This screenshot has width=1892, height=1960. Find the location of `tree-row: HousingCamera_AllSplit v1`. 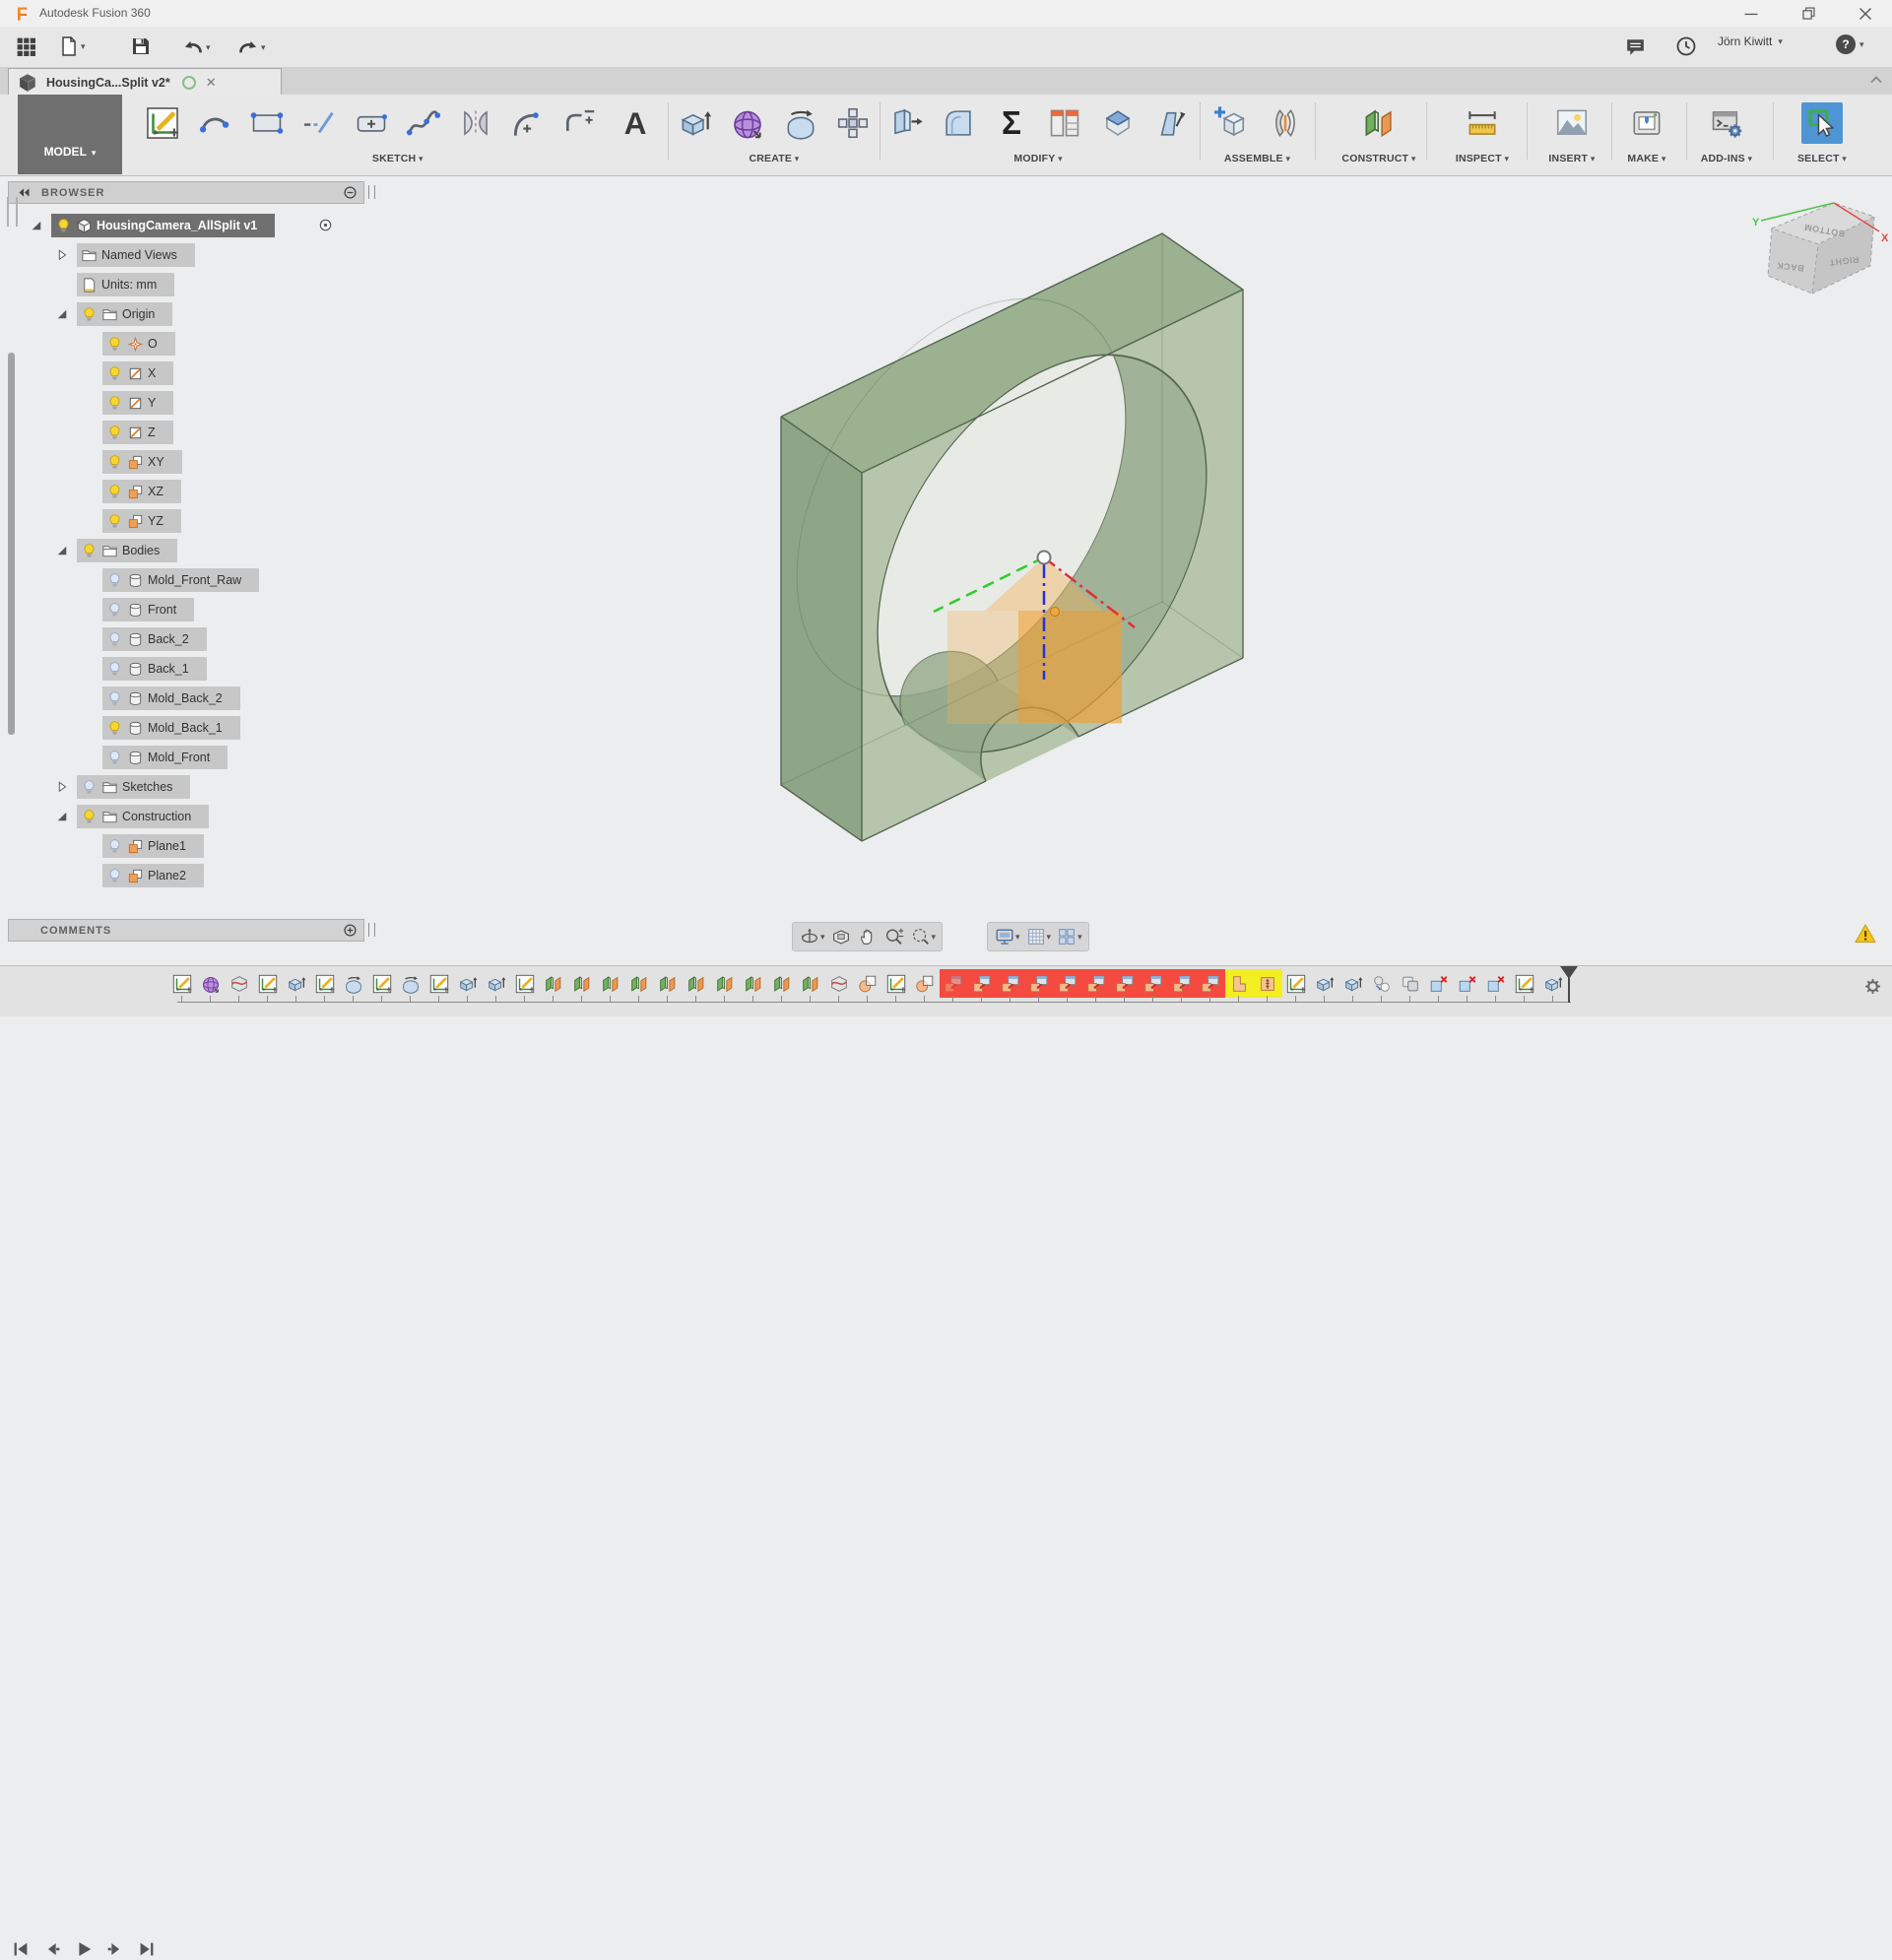

tree-row: HousingCamera_AllSplit v1 is located at coordinates (196, 226).